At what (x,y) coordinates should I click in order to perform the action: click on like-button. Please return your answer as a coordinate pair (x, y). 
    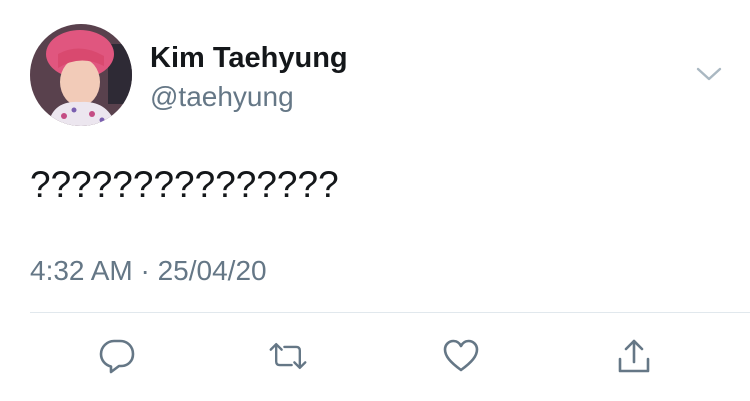
    Looking at the image, I should click on (461, 356).